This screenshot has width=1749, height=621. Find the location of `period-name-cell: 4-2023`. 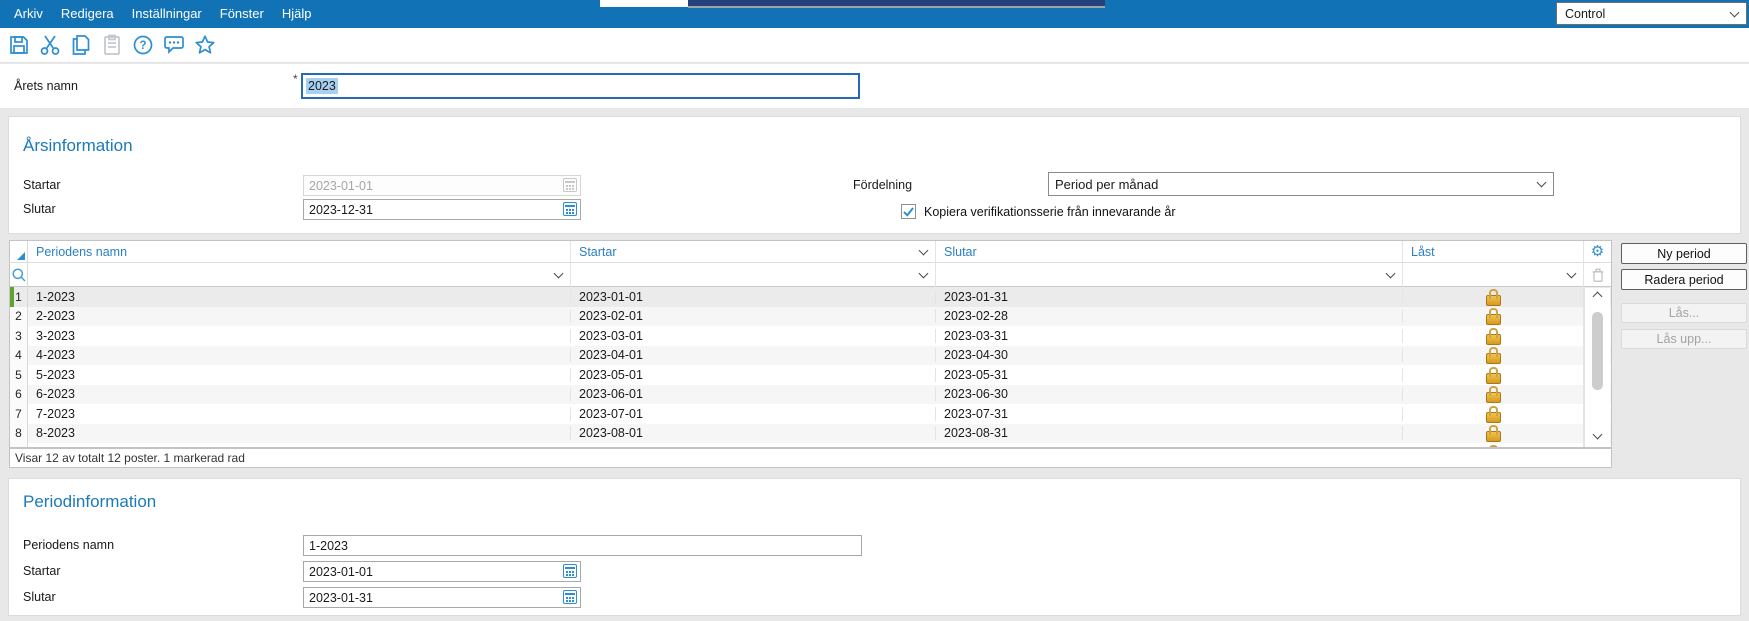

period-name-cell: 4-2023 is located at coordinates (299, 355).